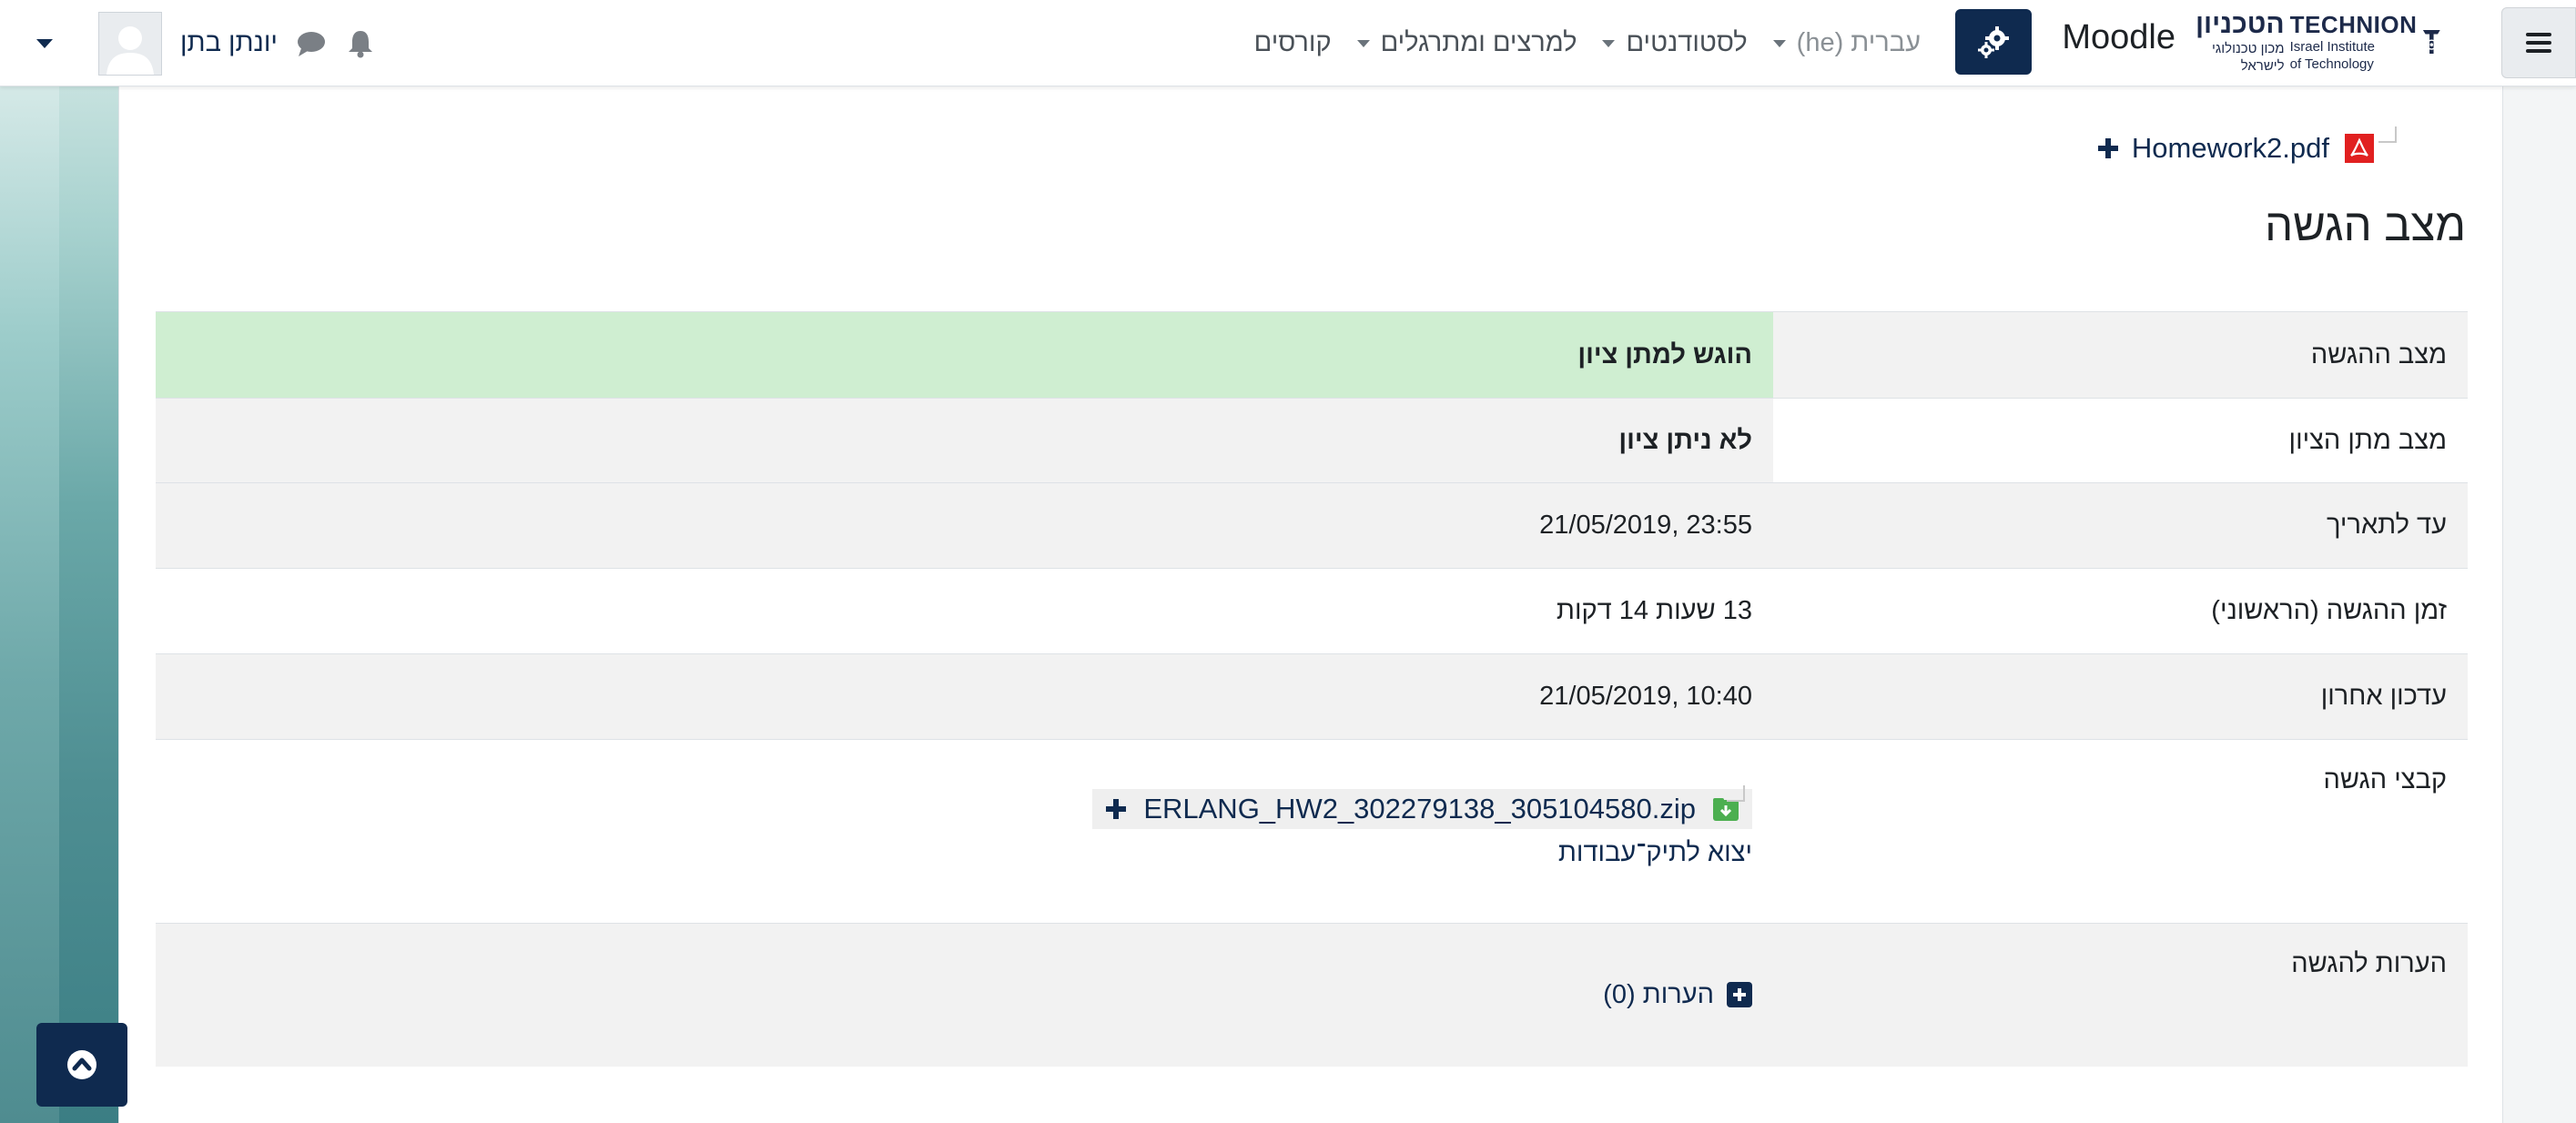 The height and width of the screenshot is (1123, 2576). I want to click on submission-file-item: ERLANG_HW2_302279138_305104580.zip, so click(1422, 807).